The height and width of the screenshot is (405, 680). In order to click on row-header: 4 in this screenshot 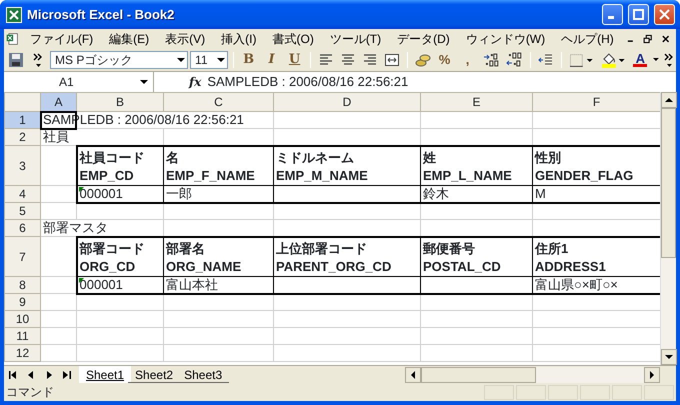, I will do `click(22, 194)`.